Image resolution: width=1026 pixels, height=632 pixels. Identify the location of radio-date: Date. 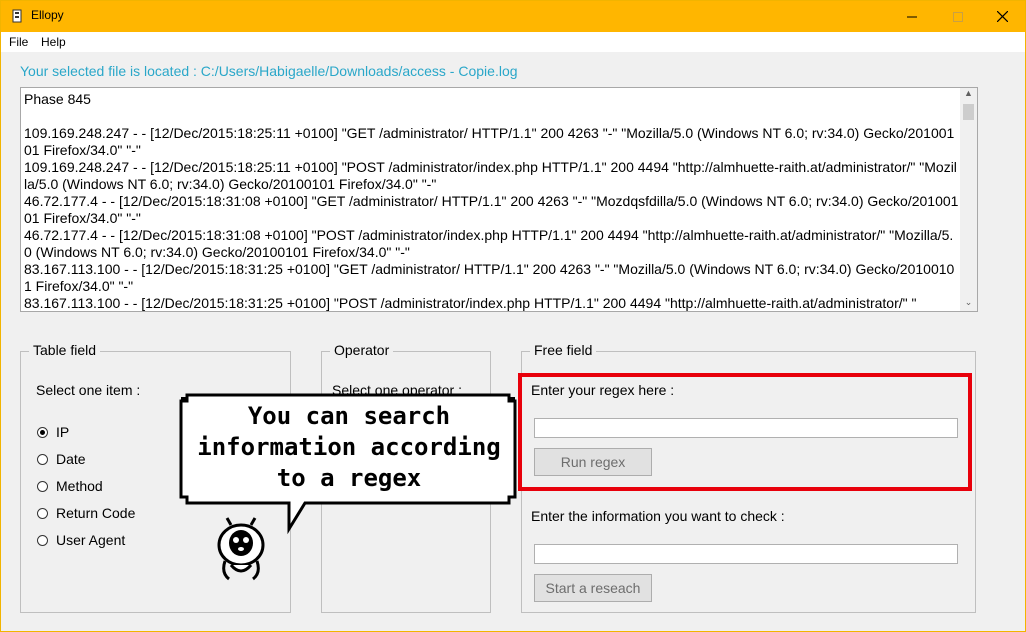
(61, 459).